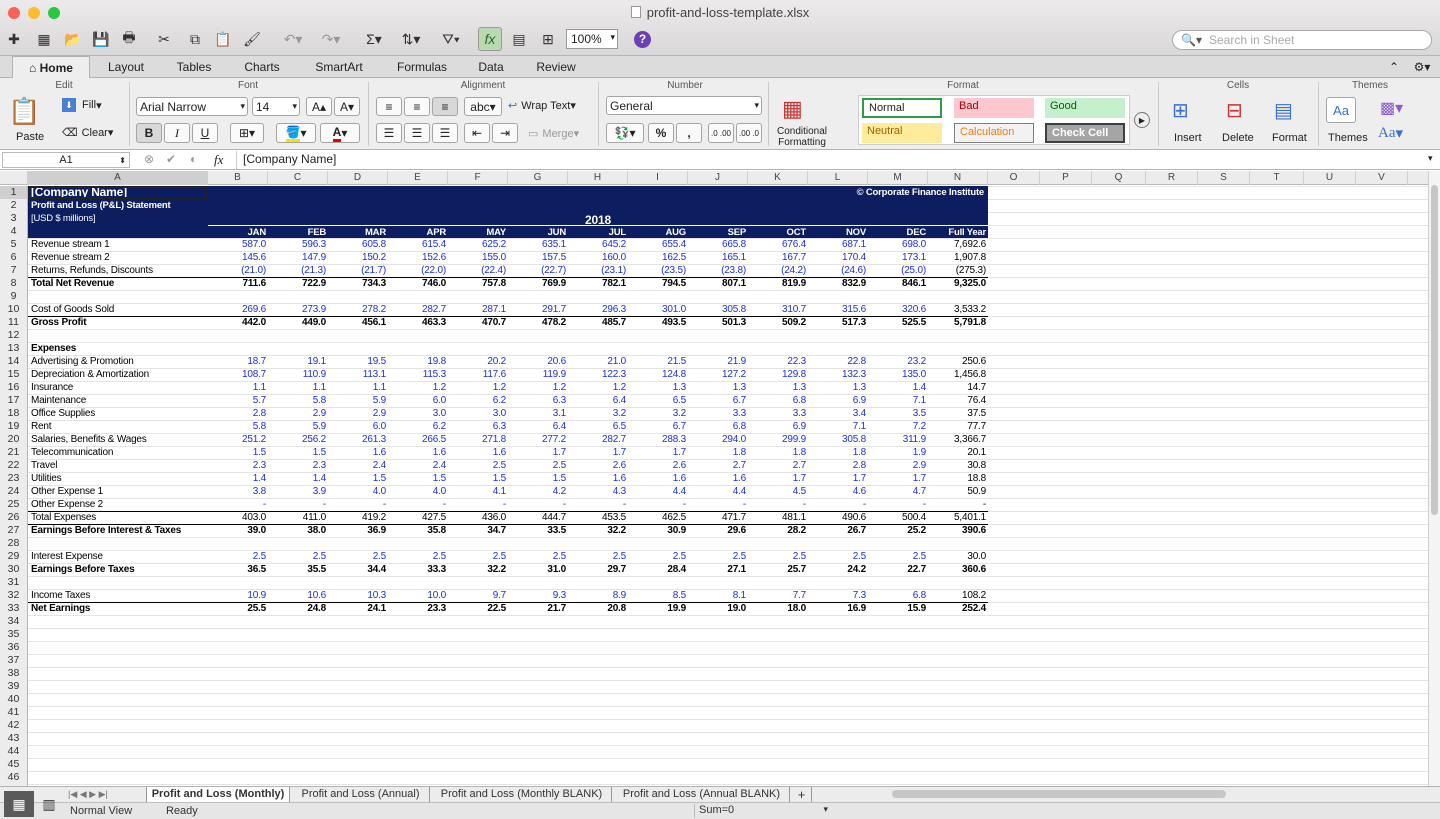 The width and height of the screenshot is (1440, 819). What do you see at coordinates (777, 465) in the screenshot?
I see `value-cell: 2.7` at bounding box center [777, 465].